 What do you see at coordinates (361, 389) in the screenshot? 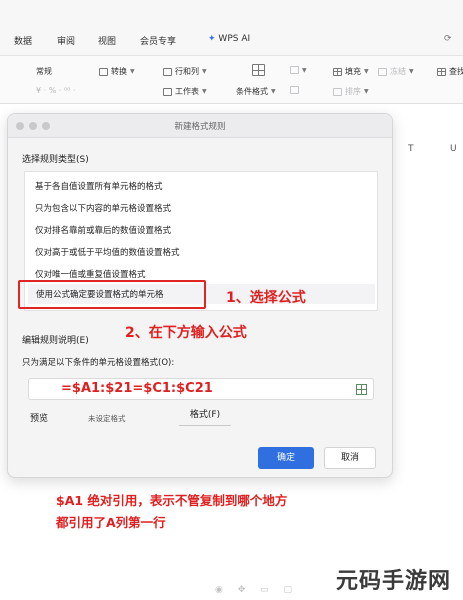
I see `range-select-icon` at bounding box center [361, 389].